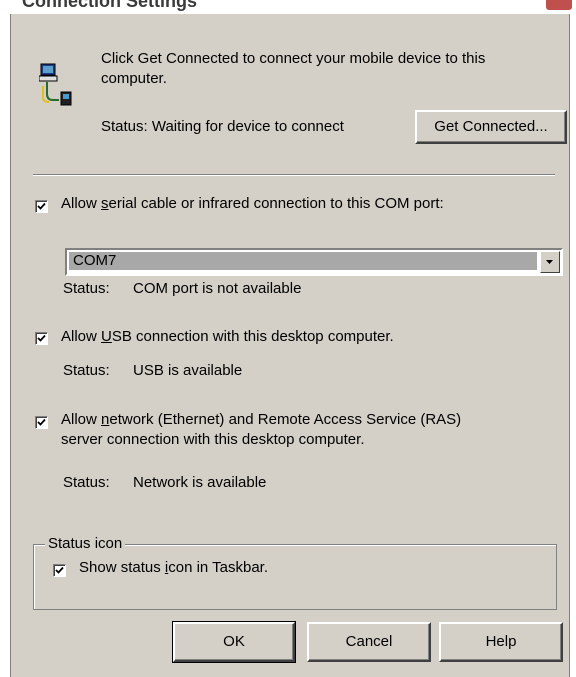  What do you see at coordinates (109, 5) in the screenshot?
I see `window-title: Connection Settings` at bounding box center [109, 5].